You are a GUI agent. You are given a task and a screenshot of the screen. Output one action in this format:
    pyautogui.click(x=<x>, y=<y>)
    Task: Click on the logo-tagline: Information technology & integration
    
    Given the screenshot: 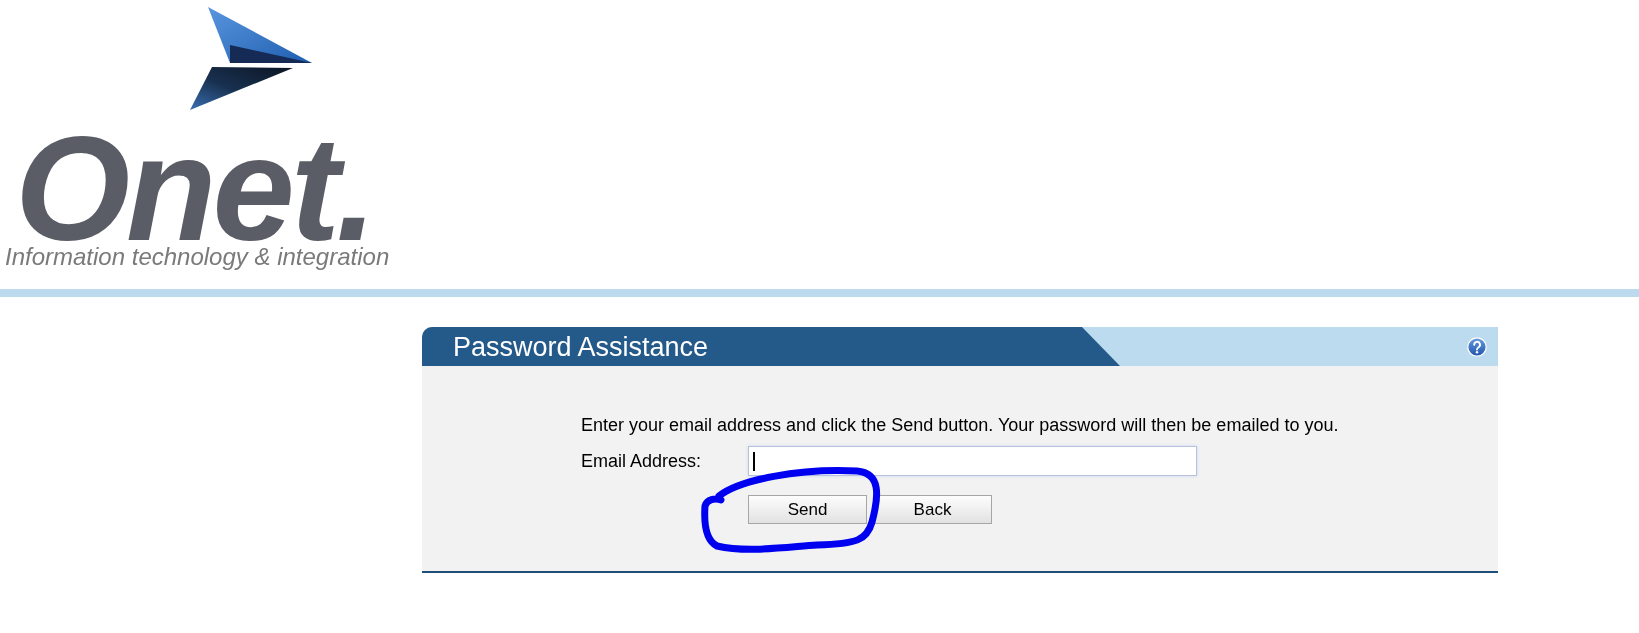 What is the action you would take?
    pyautogui.click(x=197, y=257)
    